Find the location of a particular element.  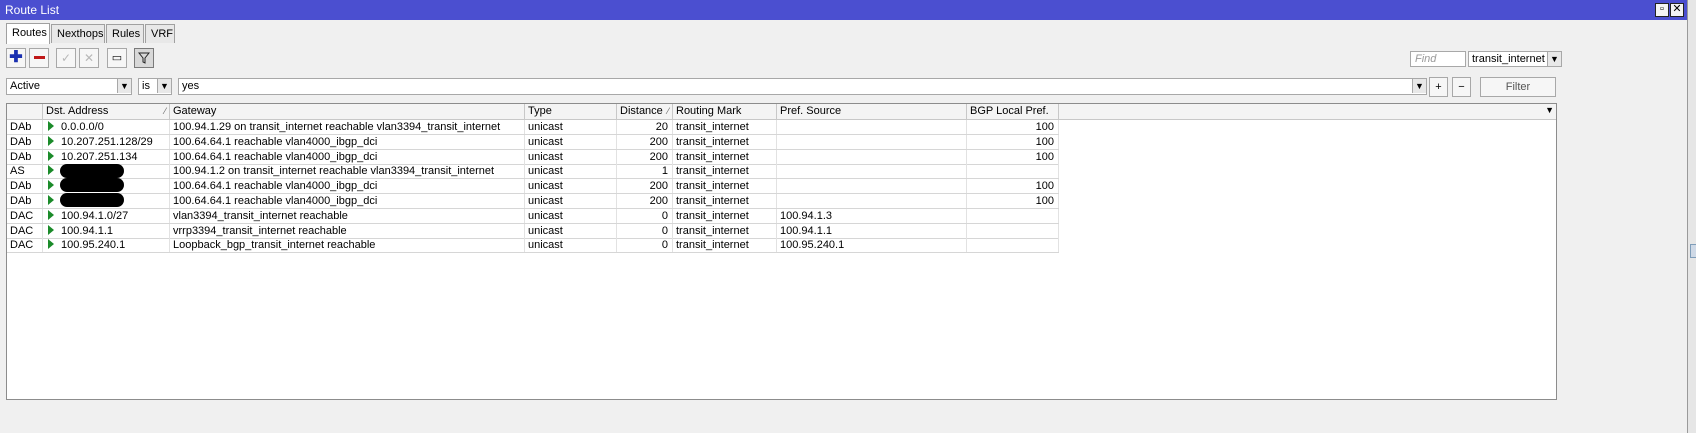

close-icon: ✕ is located at coordinates (1677, 10).